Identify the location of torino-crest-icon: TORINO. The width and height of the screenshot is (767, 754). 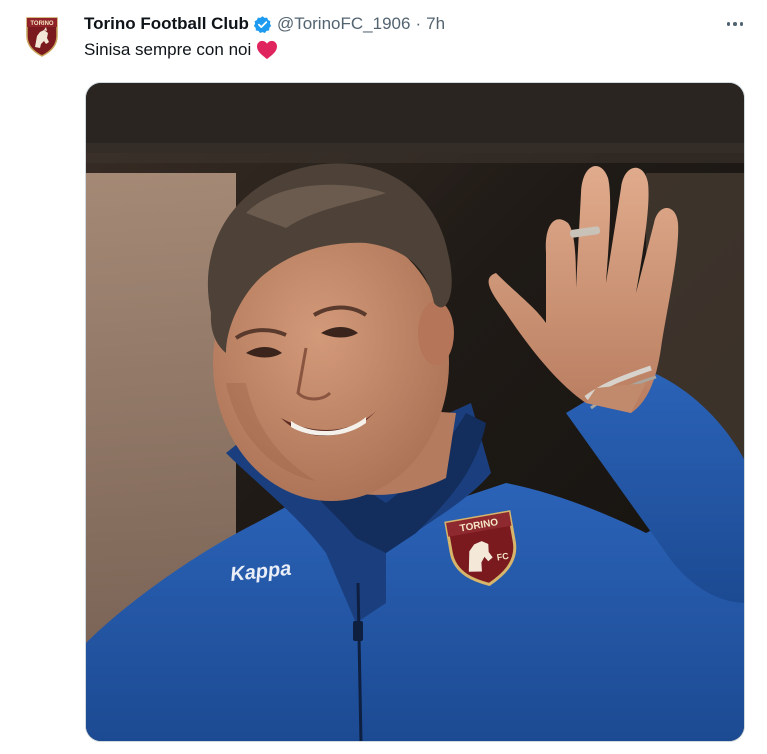
(42, 37).